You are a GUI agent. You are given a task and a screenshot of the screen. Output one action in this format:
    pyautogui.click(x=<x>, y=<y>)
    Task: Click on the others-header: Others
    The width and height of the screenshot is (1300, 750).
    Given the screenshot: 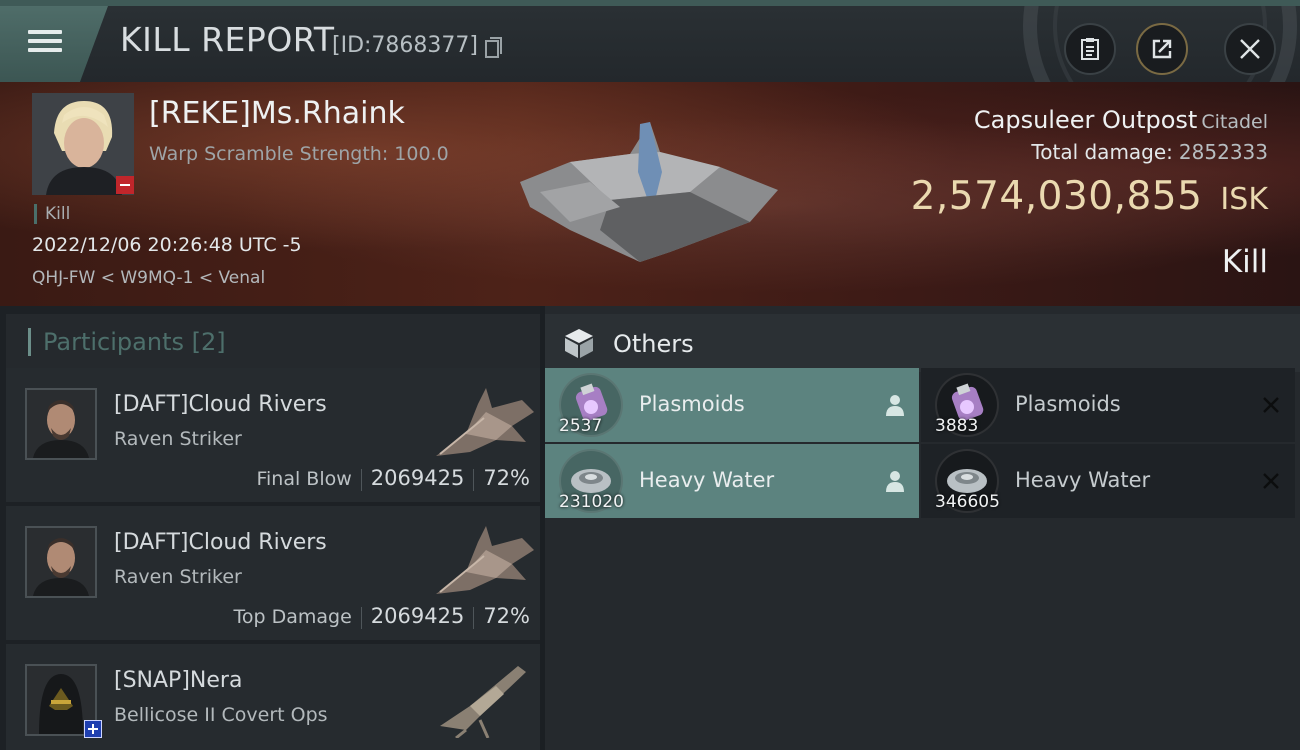 What is the action you would take?
    pyautogui.click(x=922, y=343)
    